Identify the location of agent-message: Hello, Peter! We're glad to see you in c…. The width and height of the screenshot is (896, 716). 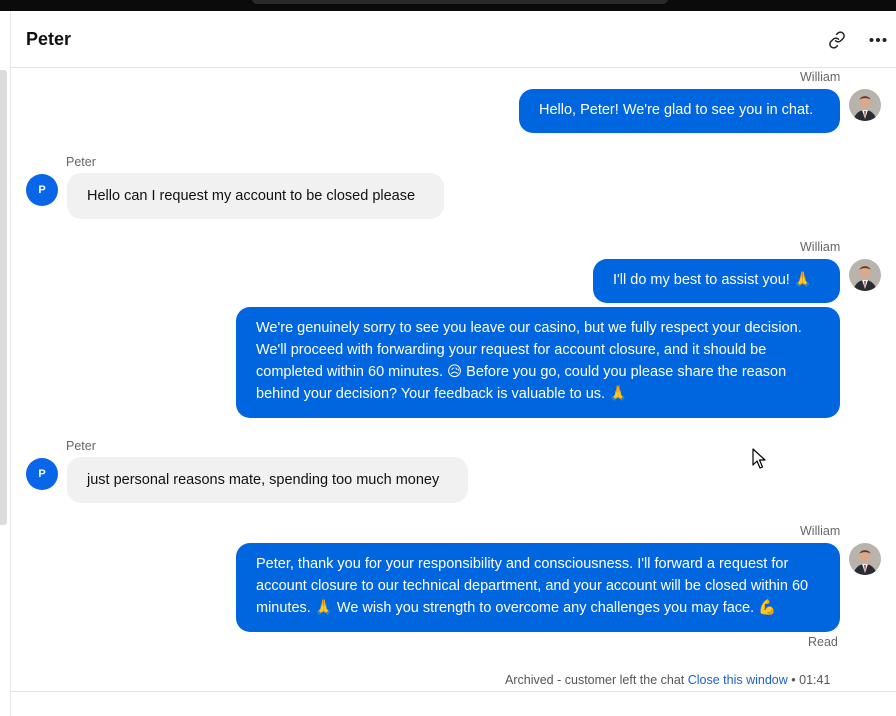
(679, 111).